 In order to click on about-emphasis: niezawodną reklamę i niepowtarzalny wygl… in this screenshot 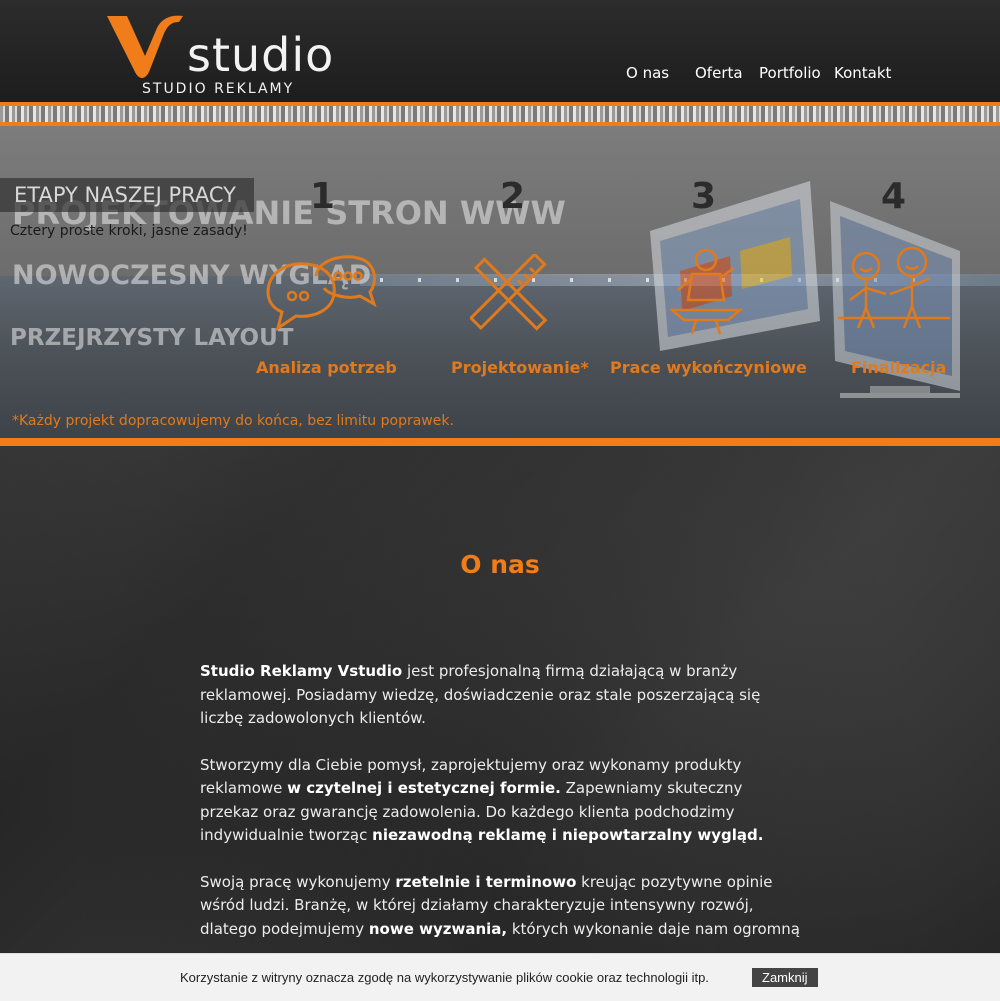, I will do `click(568, 835)`.